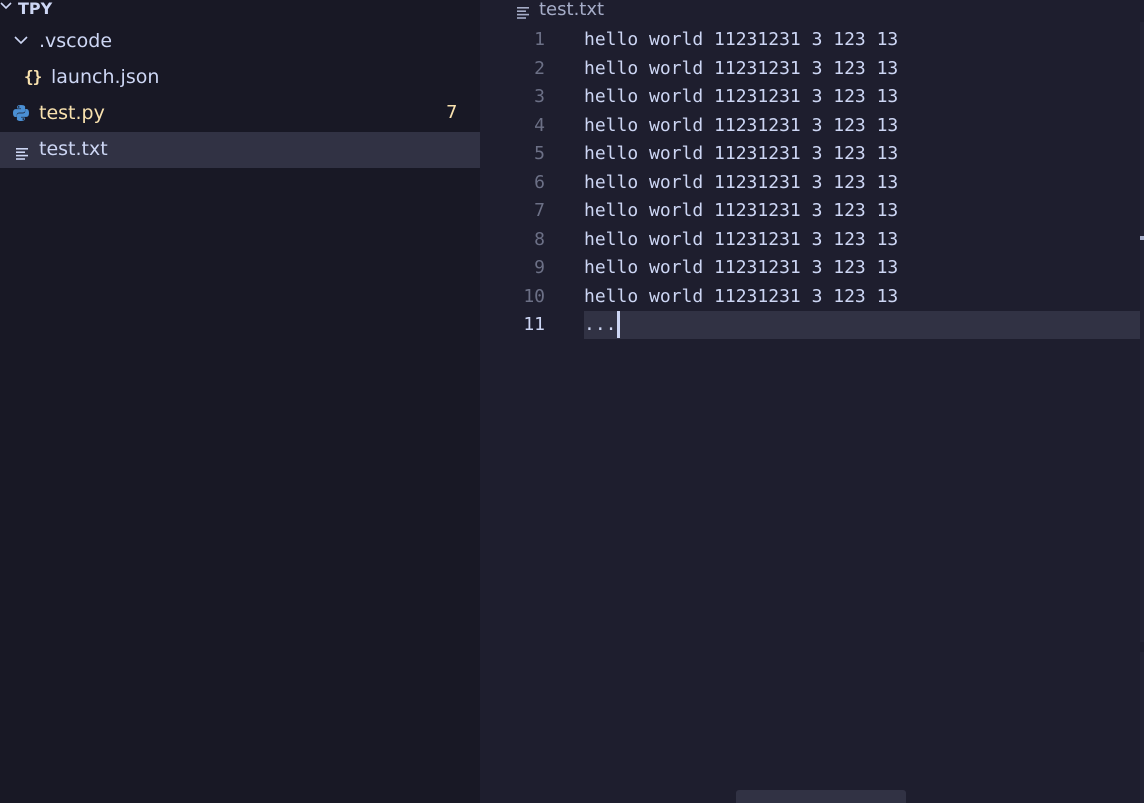 The image size is (1144, 803). What do you see at coordinates (534, 324) in the screenshot?
I see `line-number-current: 11` at bounding box center [534, 324].